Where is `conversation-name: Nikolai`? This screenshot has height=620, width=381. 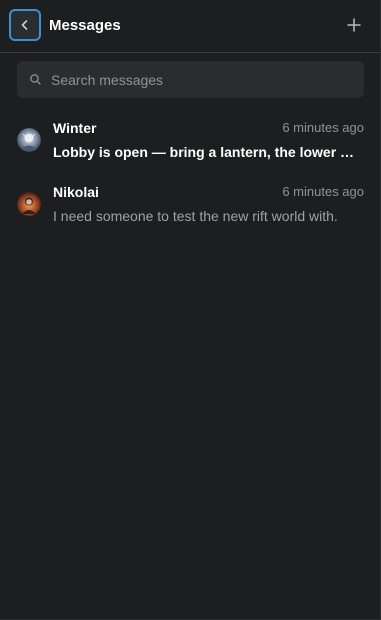 conversation-name: Nikolai is located at coordinates (76, 192).